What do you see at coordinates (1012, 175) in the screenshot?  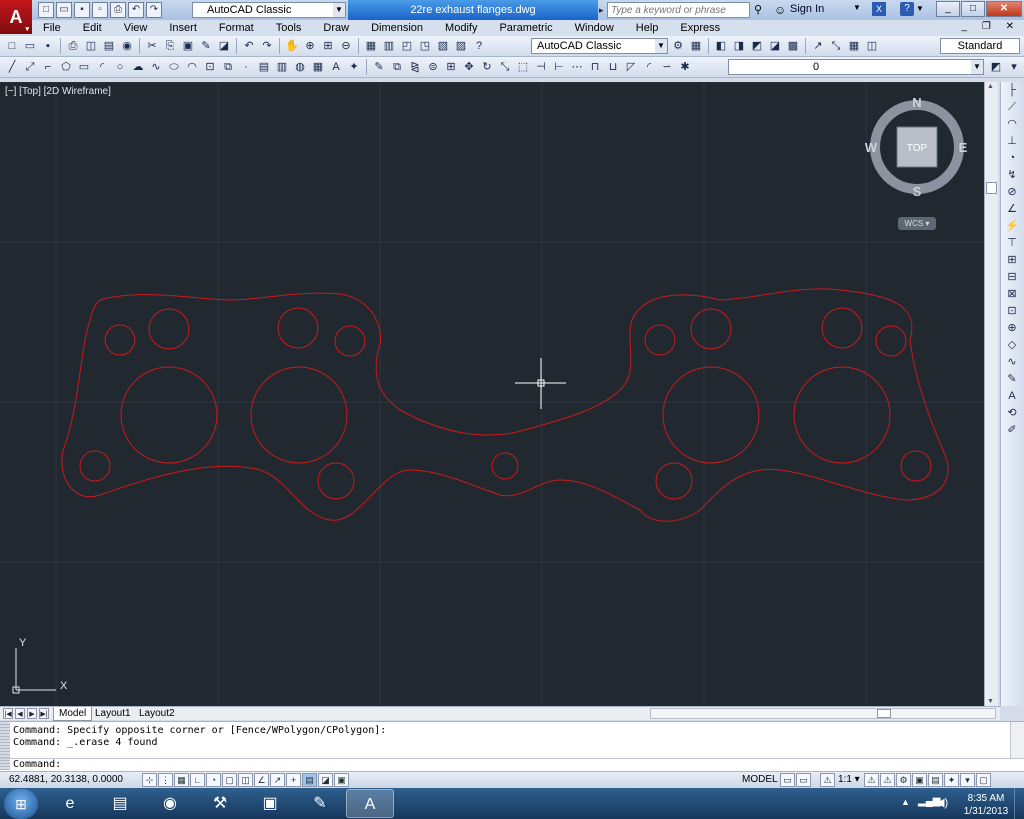 I see `jogged-icon: ↯` at bounding box center [1012, 175].